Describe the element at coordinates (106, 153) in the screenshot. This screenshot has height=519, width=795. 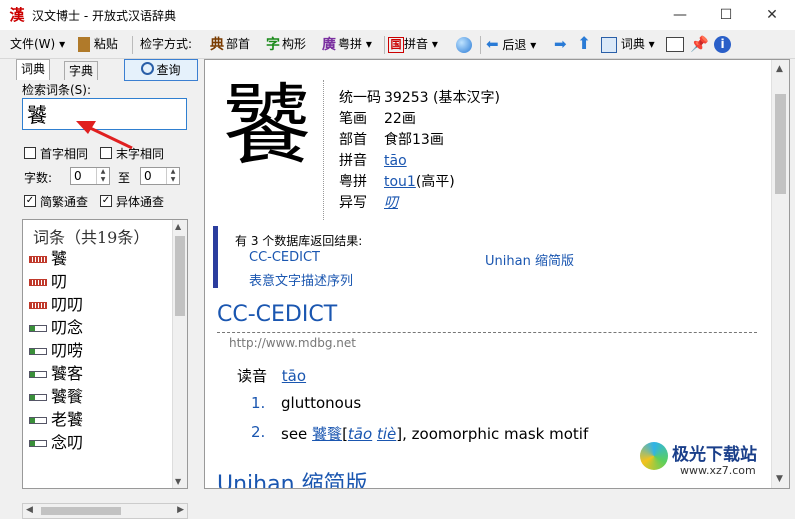
I see `last-char-checkbox` at that location.